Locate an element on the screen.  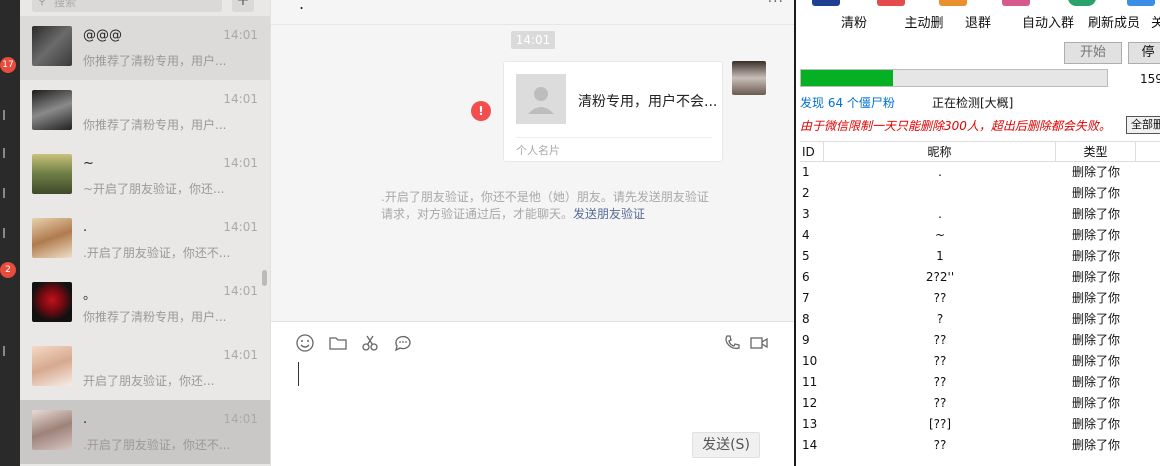
col-nickname: 昵称 is located at coordinates (940, 152).